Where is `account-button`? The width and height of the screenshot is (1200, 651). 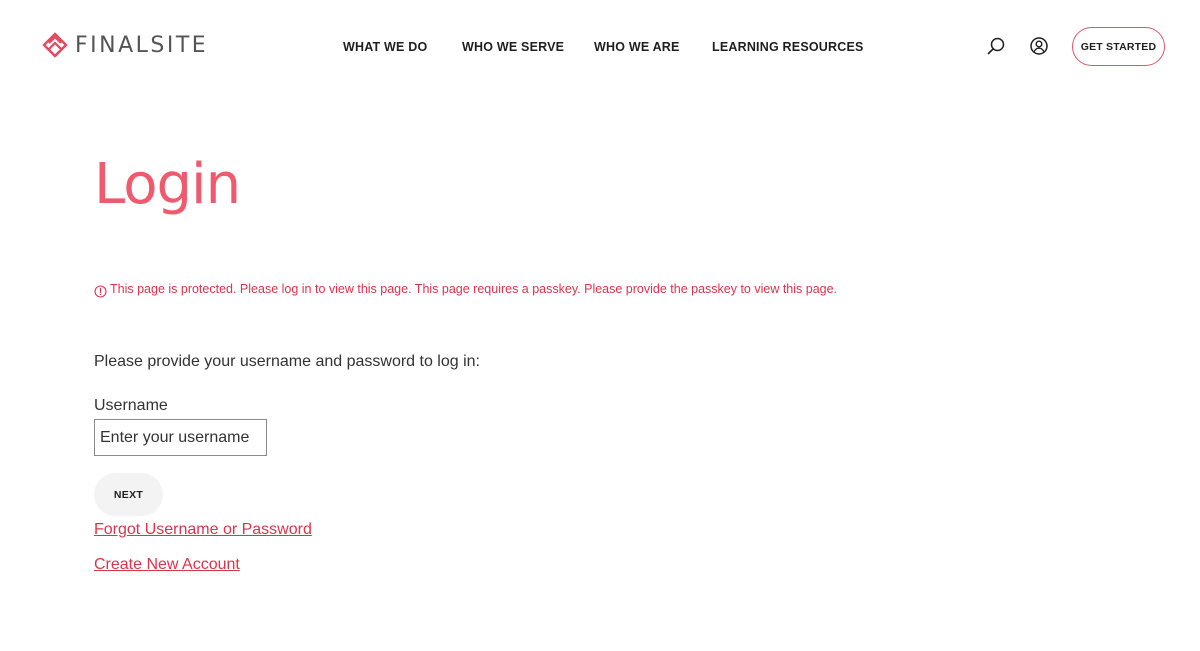 account-button is located at coordinates (1039, 46).